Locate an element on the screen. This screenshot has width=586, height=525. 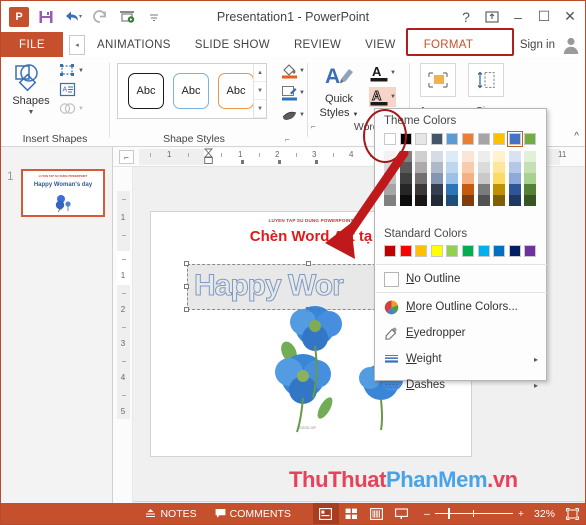
text-fill-caret-icon: ▼ is located at coordinates (393, 73).